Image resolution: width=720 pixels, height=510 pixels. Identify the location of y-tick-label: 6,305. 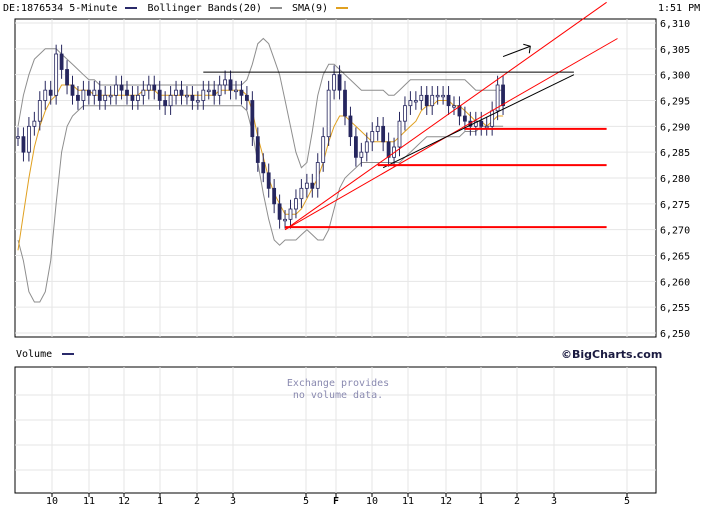
(675, 50).